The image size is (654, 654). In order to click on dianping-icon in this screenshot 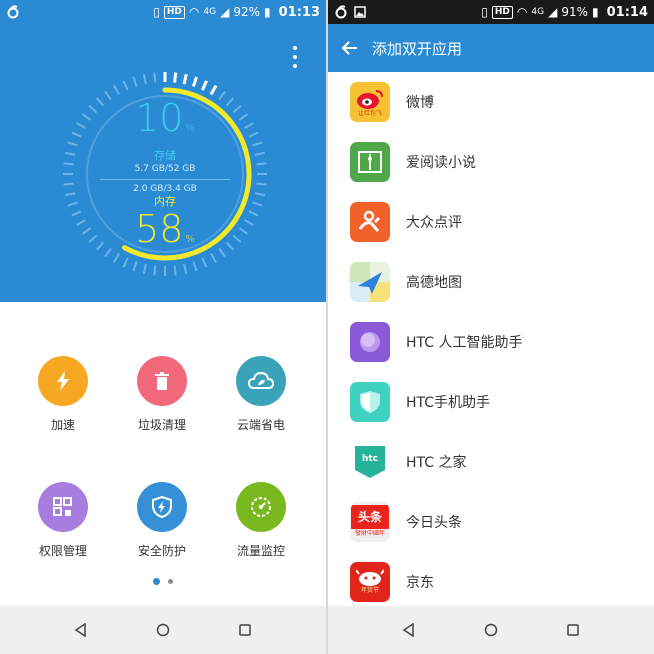, I will do `click(370, 222)`.